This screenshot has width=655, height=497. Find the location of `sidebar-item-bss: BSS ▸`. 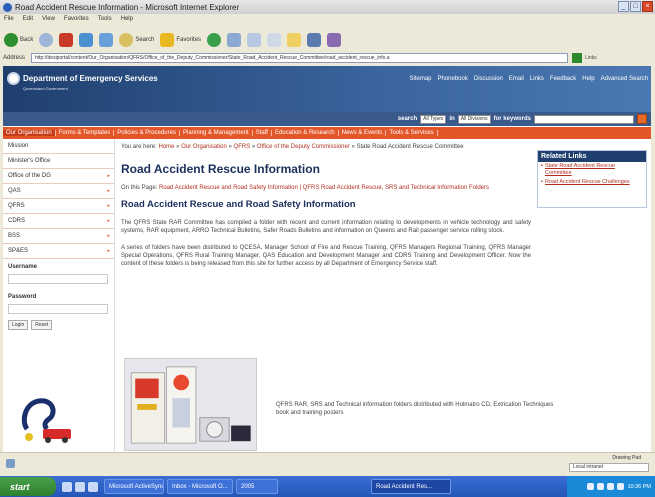

sidebar-item-bss: BSS ▸ is located at coordinates (58, 236).